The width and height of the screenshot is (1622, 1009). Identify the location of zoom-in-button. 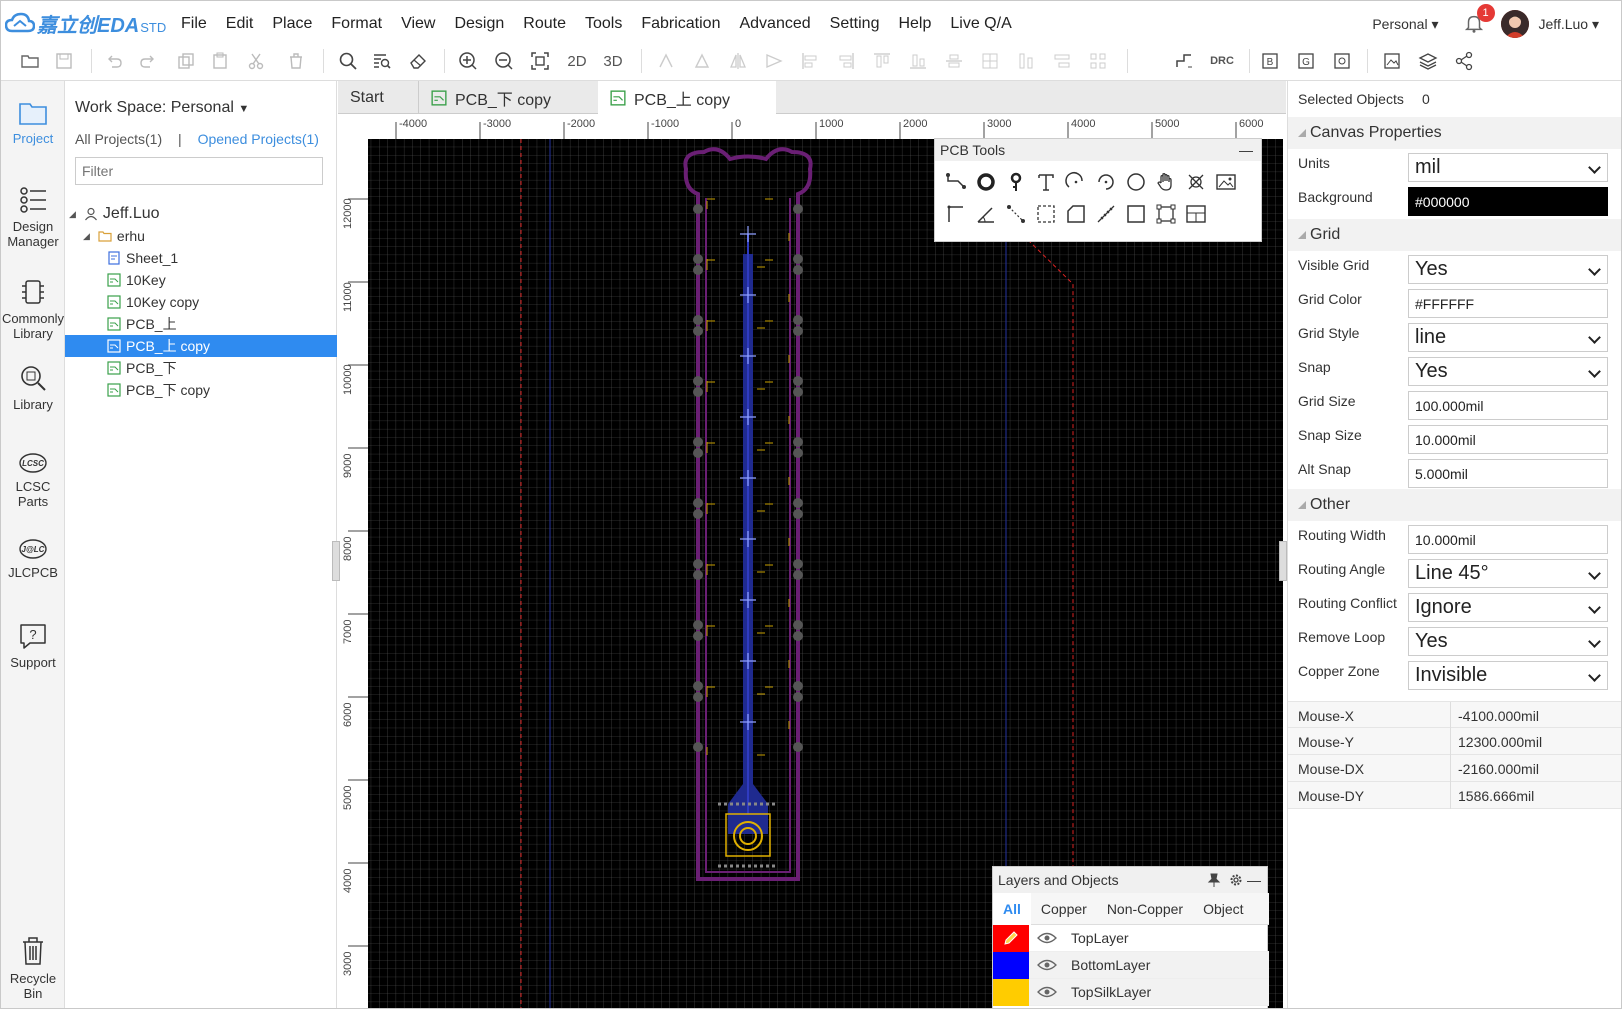
(468, 61).